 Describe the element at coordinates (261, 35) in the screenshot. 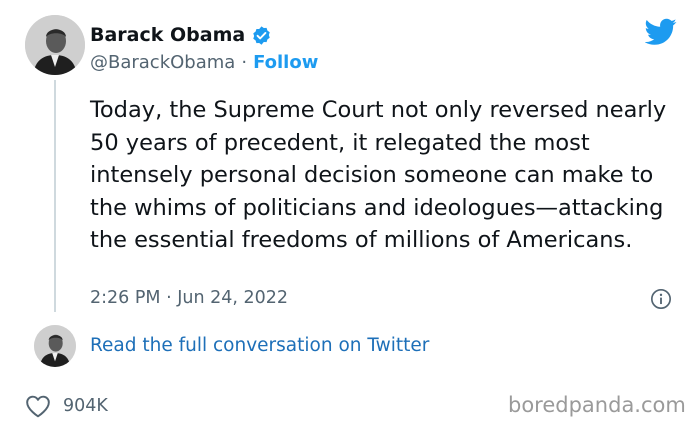

I see `verified-badge-icon` at that location.